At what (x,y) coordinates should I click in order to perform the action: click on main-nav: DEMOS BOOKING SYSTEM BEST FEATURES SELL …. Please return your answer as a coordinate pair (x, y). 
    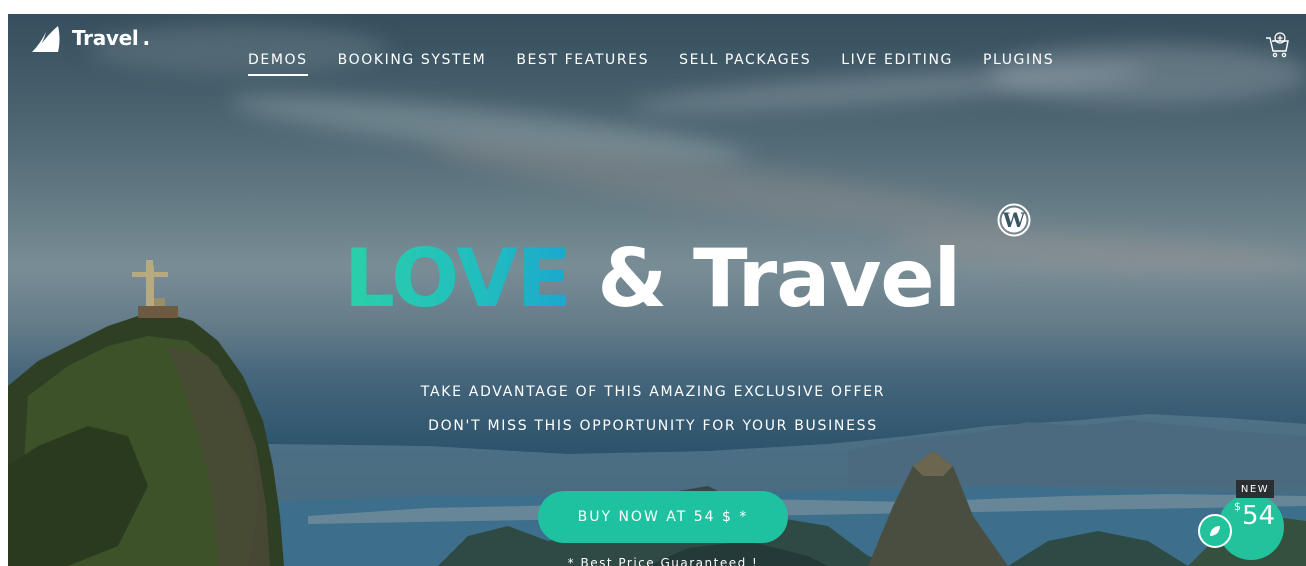
    Looking at the image, I should click on (666, 64).